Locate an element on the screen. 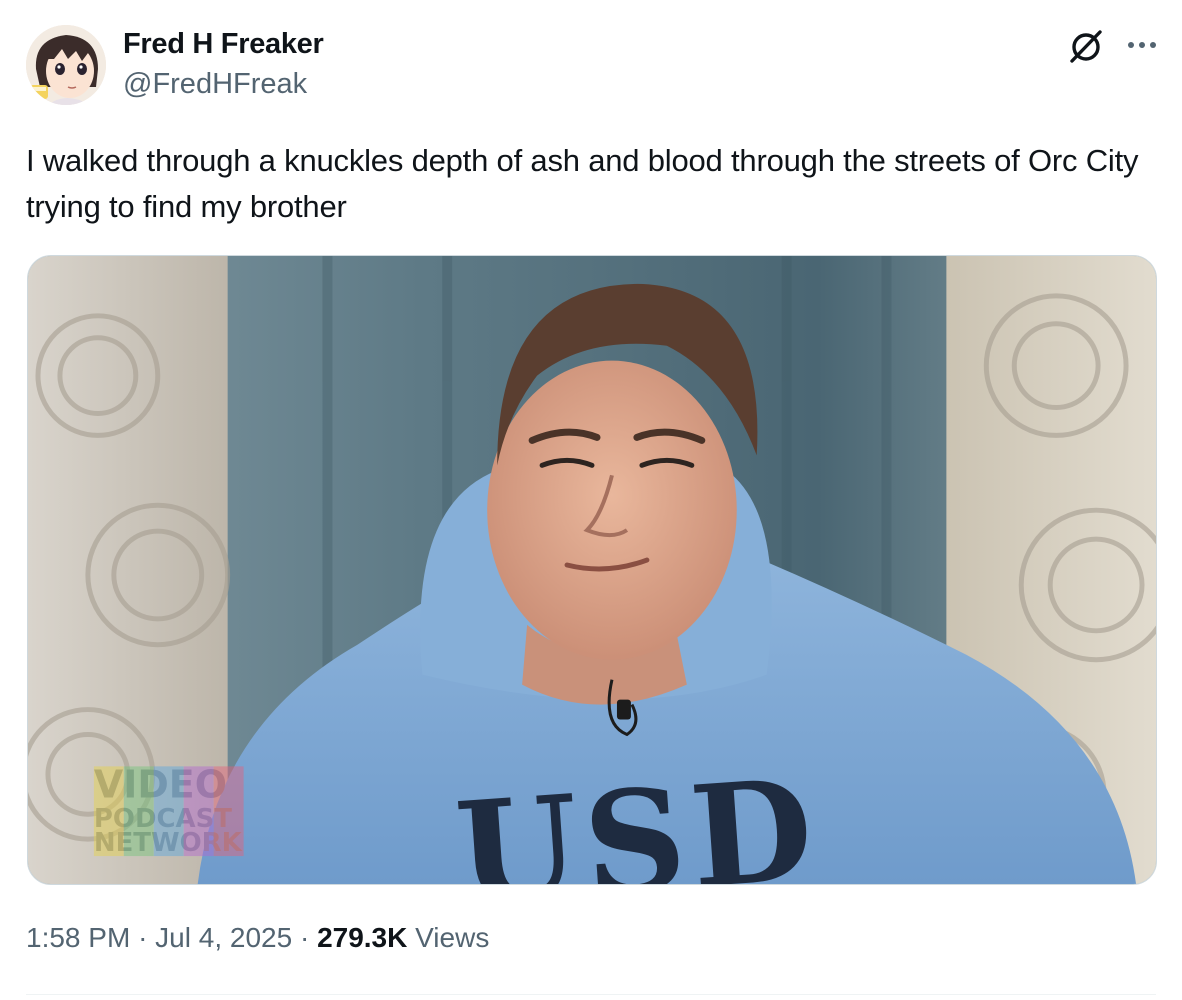 This screenshot has width=1182, height=1000. grok-button is located at coordinates (1086, 46).